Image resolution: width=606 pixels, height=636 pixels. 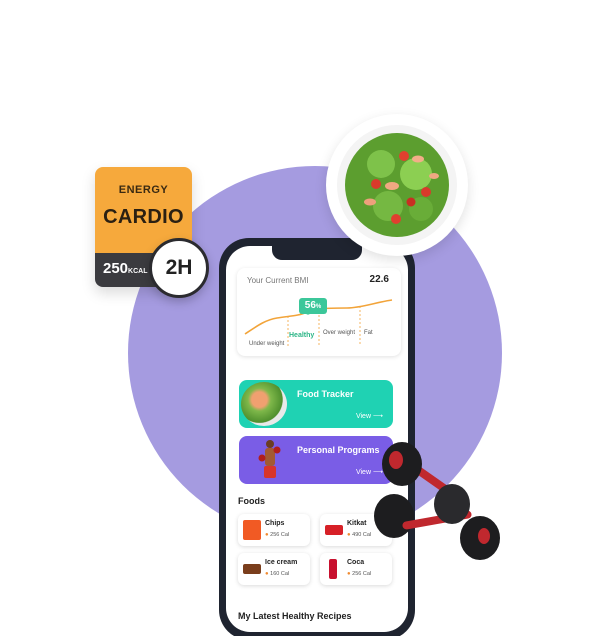 I want to click on food-calories: ● 490 Cal, so click(x=359, y=535).